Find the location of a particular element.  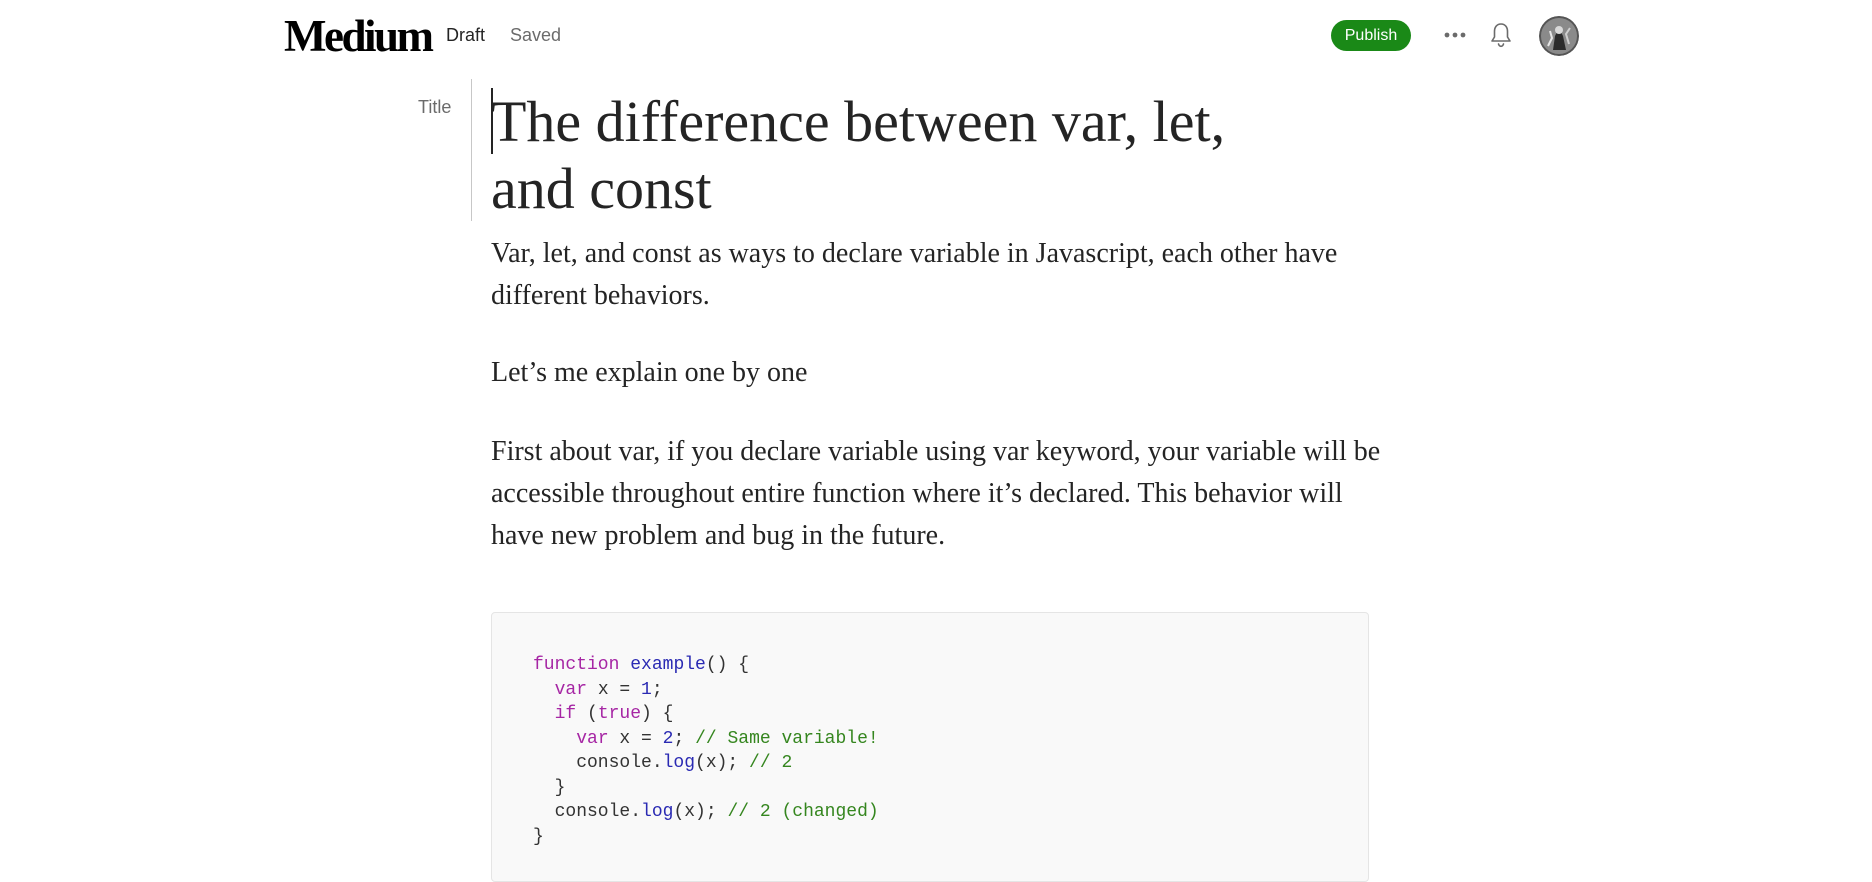

user-avatar is located at coordinates (1559, 36).